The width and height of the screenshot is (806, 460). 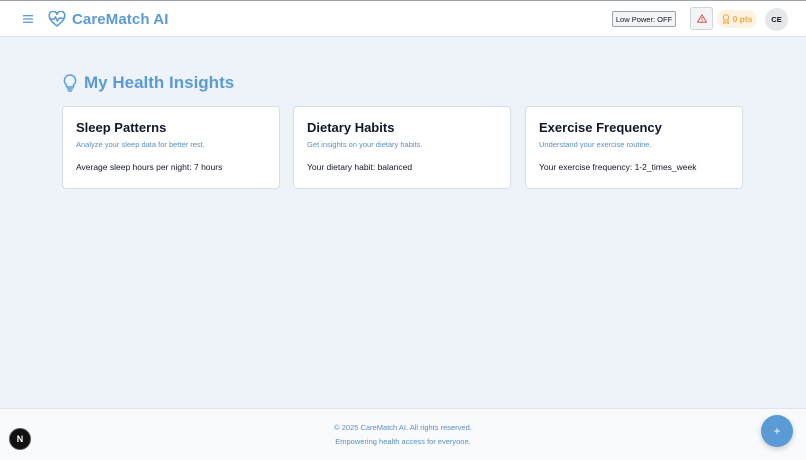 I want to click on card-body: Your exercise frequency: 1-2_times_week, so click(x=618, y=167).